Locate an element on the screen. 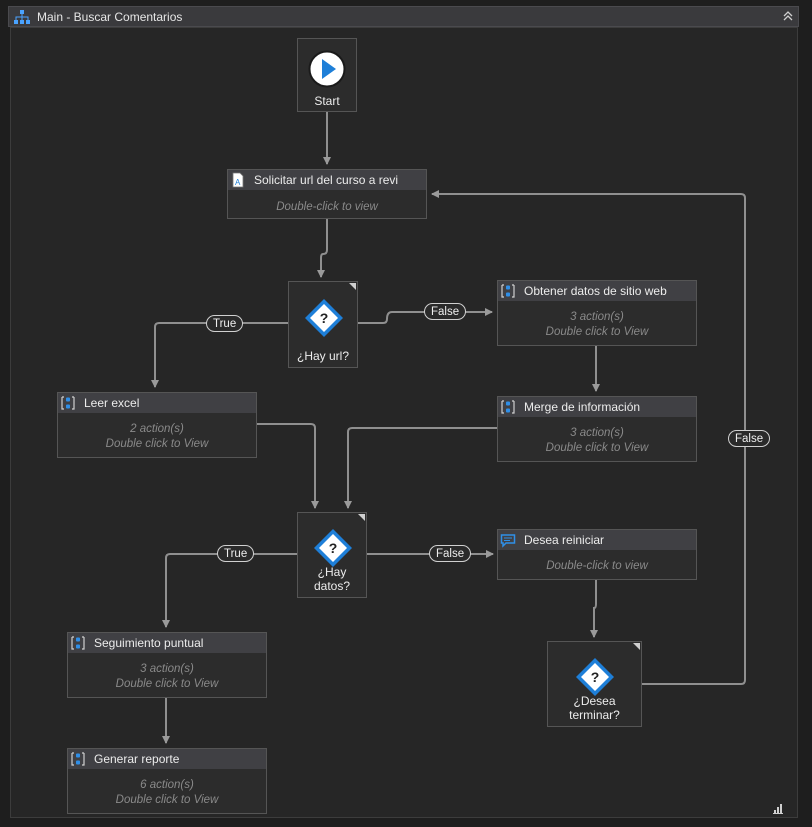  decision-hay-url: ? ¿Hay url? is located at coordinates (323, 324).